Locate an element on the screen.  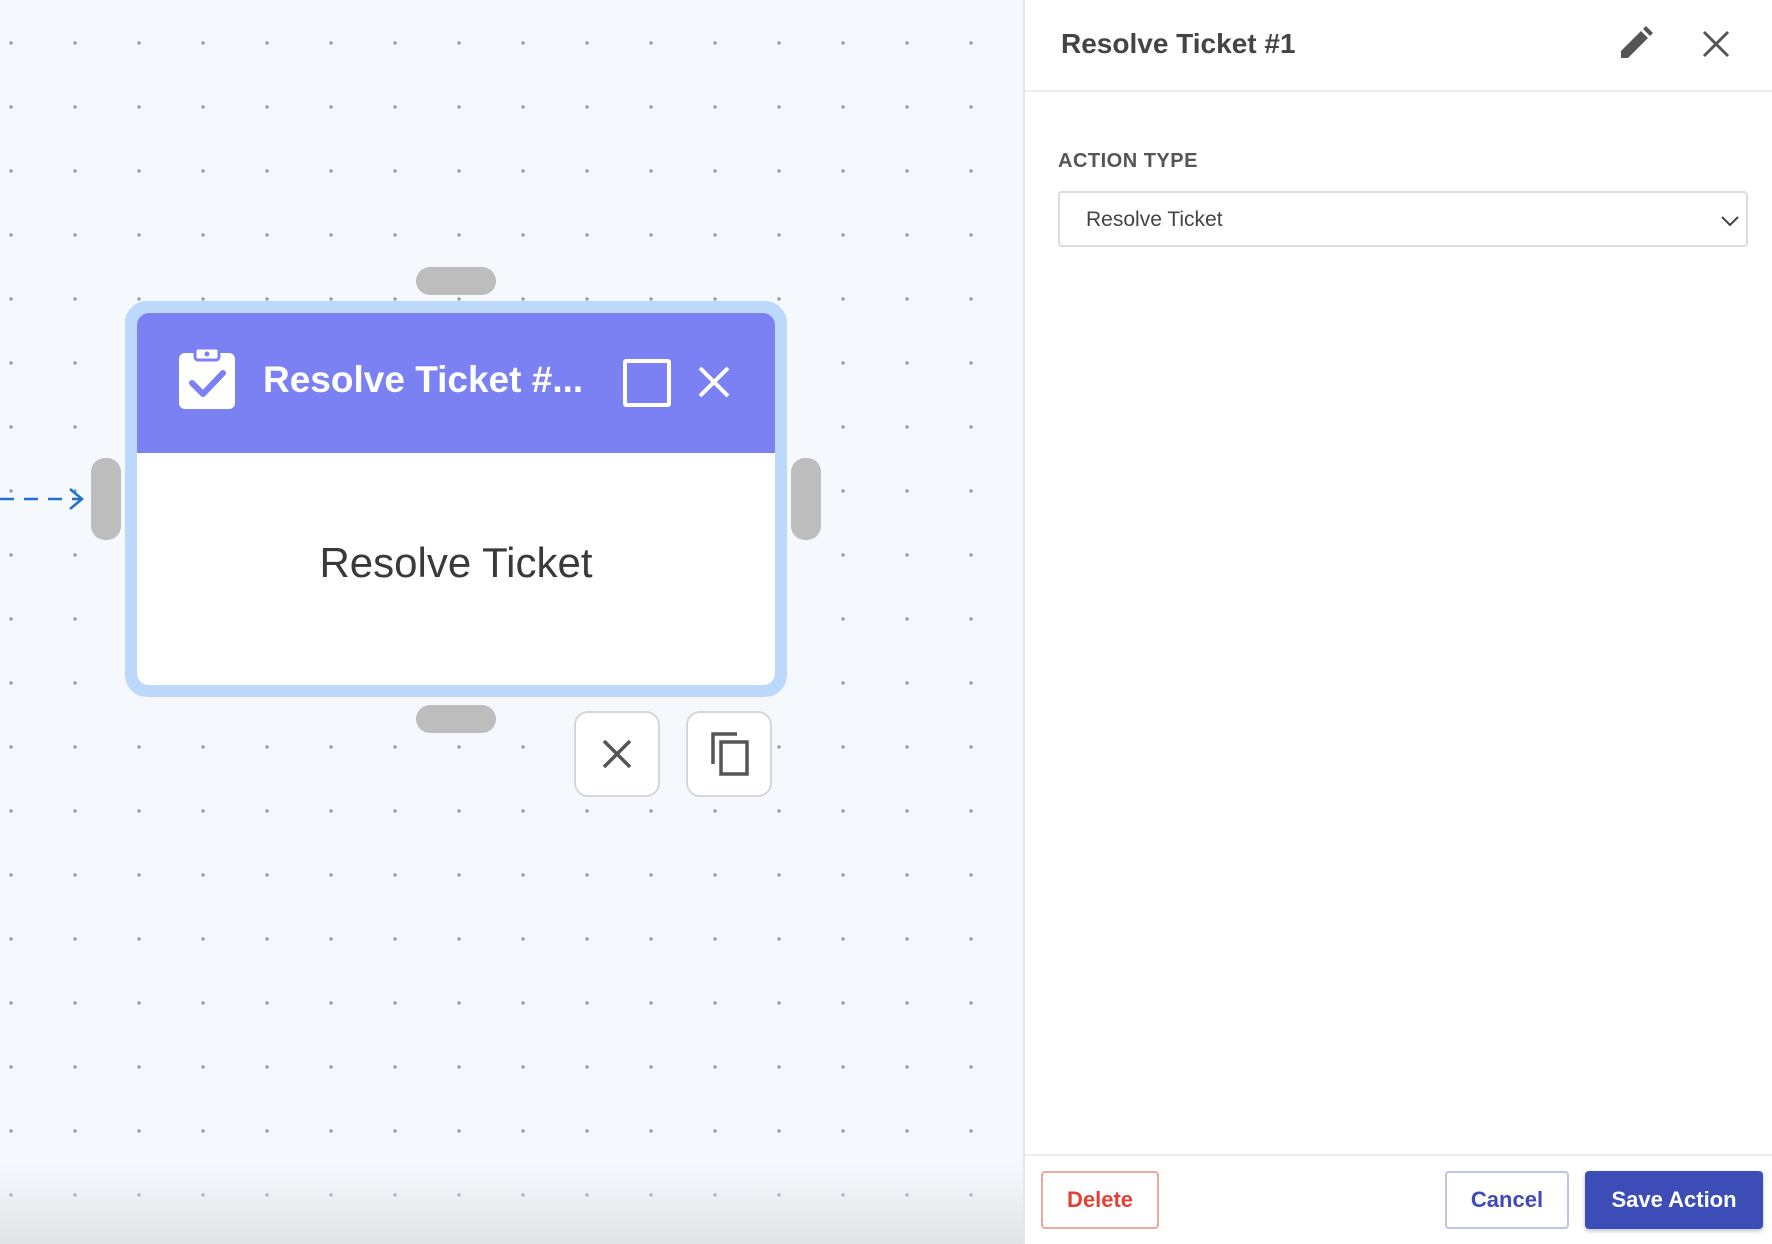
workflow-node-card: Resolve Ticket #... Resolve Ticket is located at coordinates (456, 499).